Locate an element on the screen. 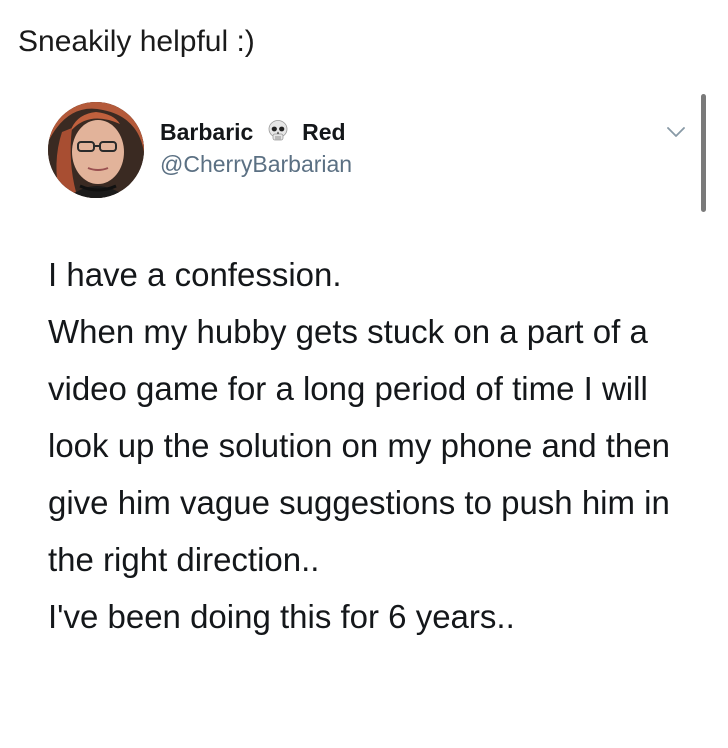  avatar-image is located at coordinates (96, 150).